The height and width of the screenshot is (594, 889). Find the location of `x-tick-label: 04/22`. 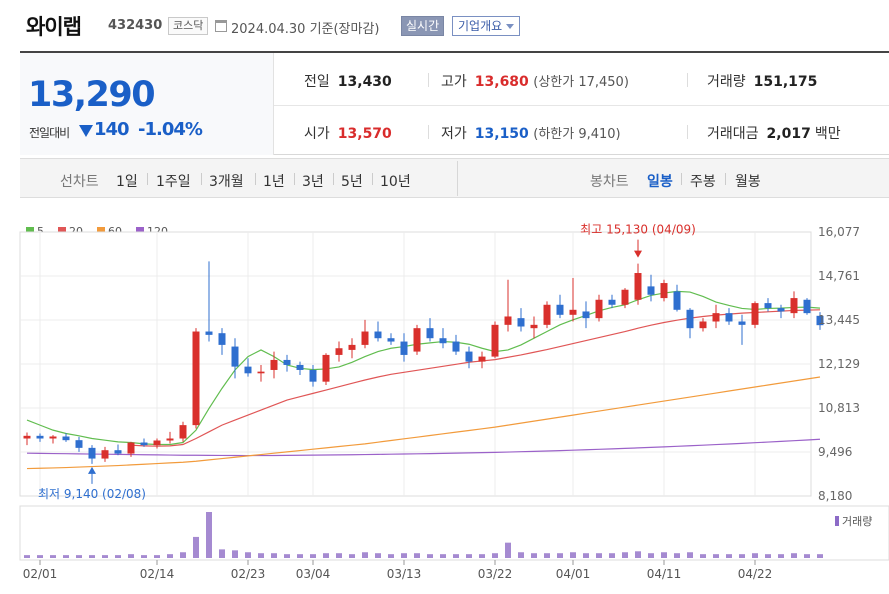

x-tick-label: 04/22 is located at coordinates (755, 574).